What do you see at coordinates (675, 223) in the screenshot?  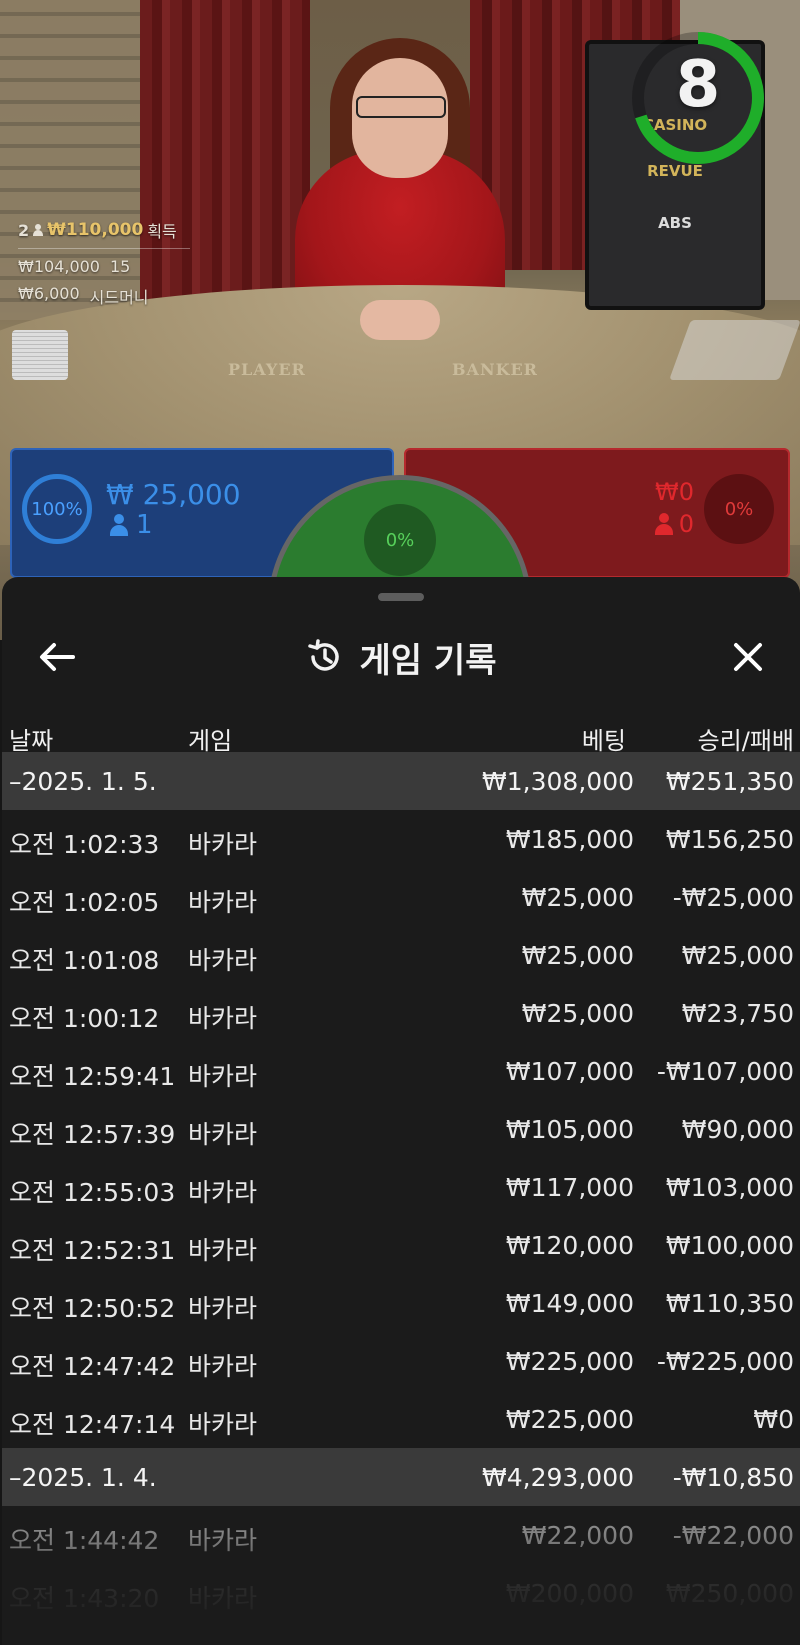 I see `sign-logo: ABS` at bounding box center [675, 223].